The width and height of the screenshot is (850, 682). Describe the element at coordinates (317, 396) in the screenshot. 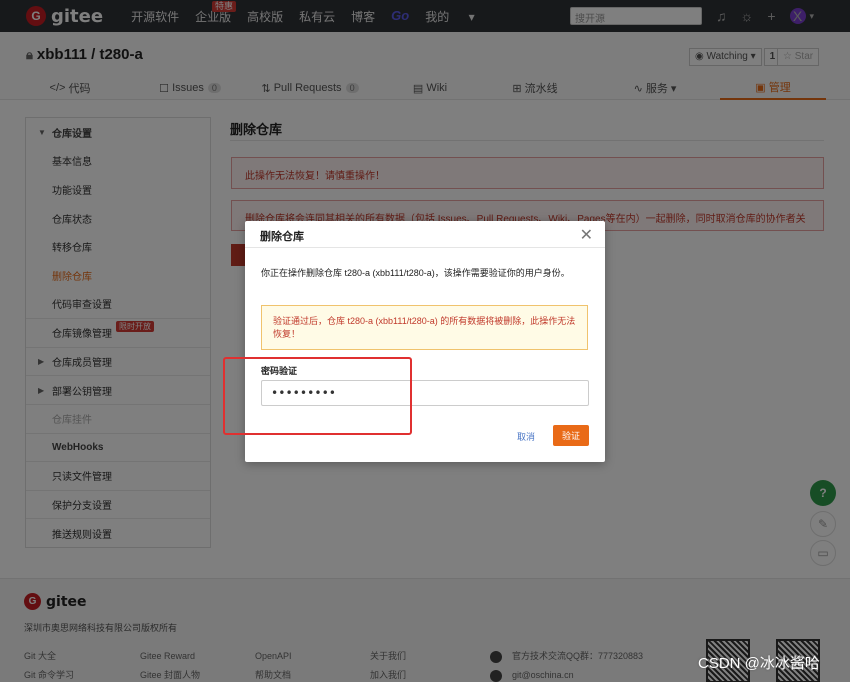

I see `highlight-annotation` at that location.